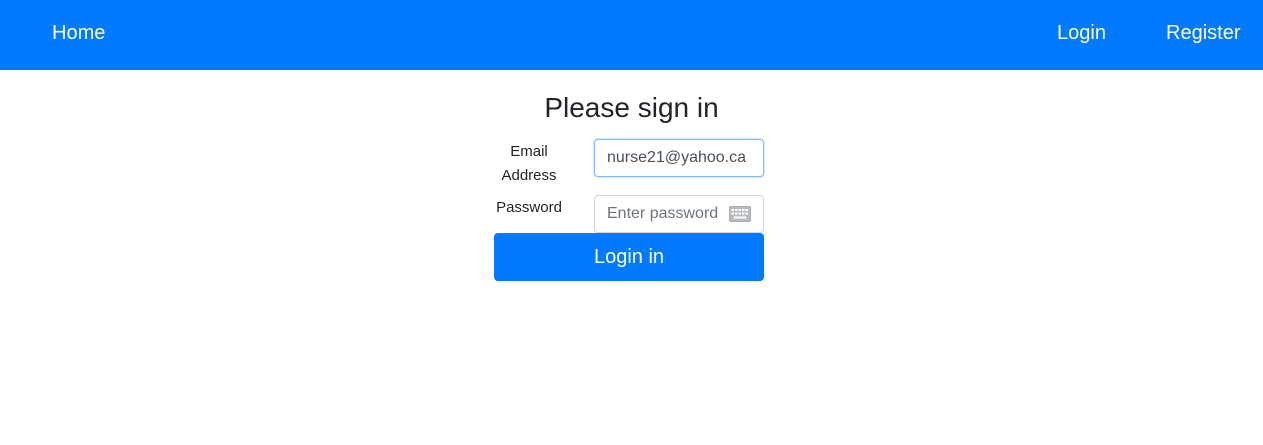 The height and width of the screenshot is (445, 1263). Describe the element at coordinates (740, 214) in the screenshot. I see `keyboard-icon` at that location.